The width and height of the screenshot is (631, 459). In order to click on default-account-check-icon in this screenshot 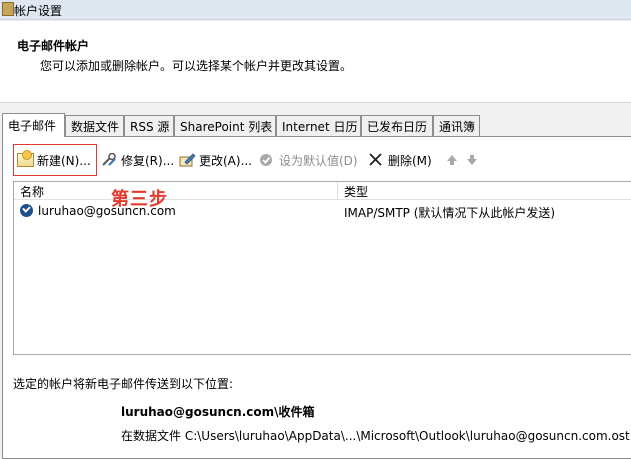, I will do `click(26, 210)`.